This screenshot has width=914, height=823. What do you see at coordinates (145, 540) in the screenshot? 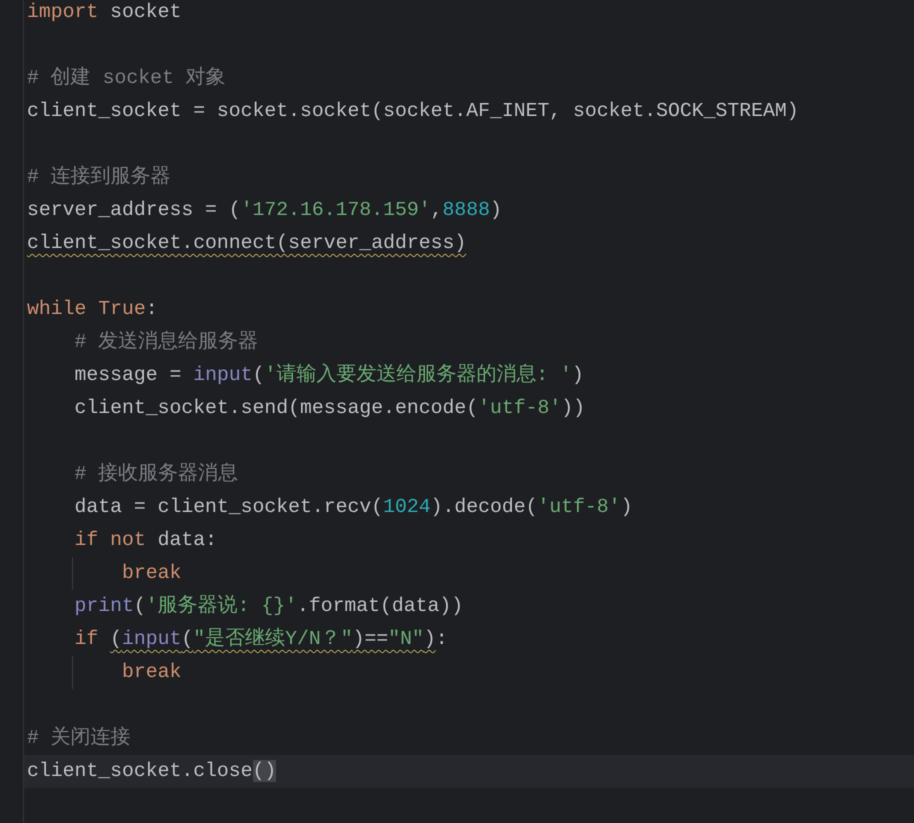
I see `code-line: if not data:` at bounding box center [145, 540].